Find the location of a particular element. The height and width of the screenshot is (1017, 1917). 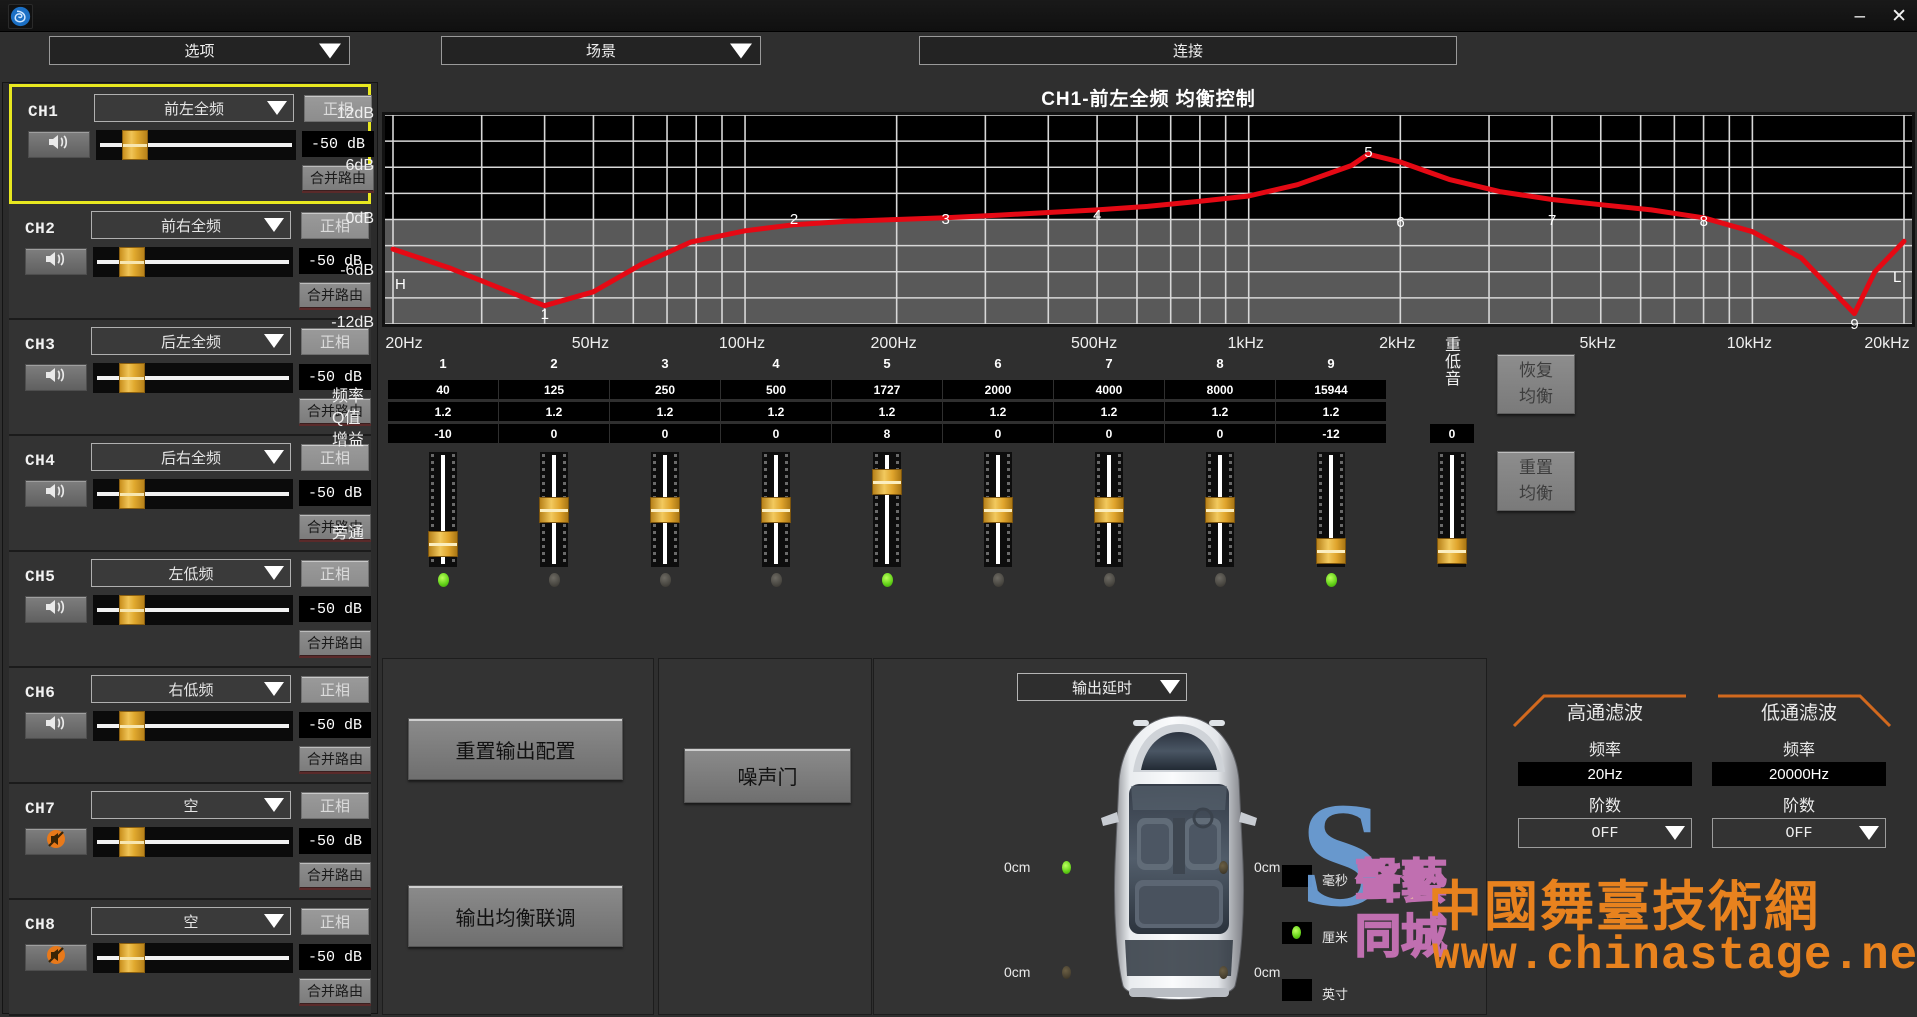

band-freq-3: 250 is located at coordinates (665, 389).